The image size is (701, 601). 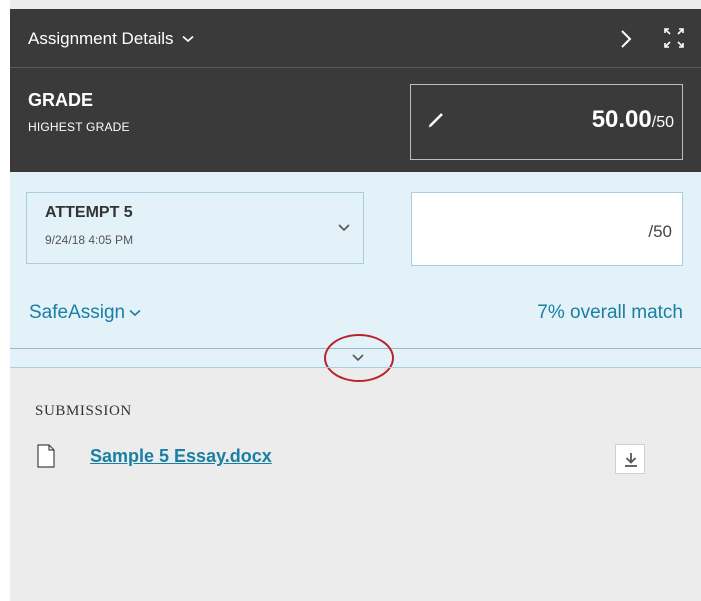 I want to click on submission-label: SUBMISSION, so click(x=83, y=411).